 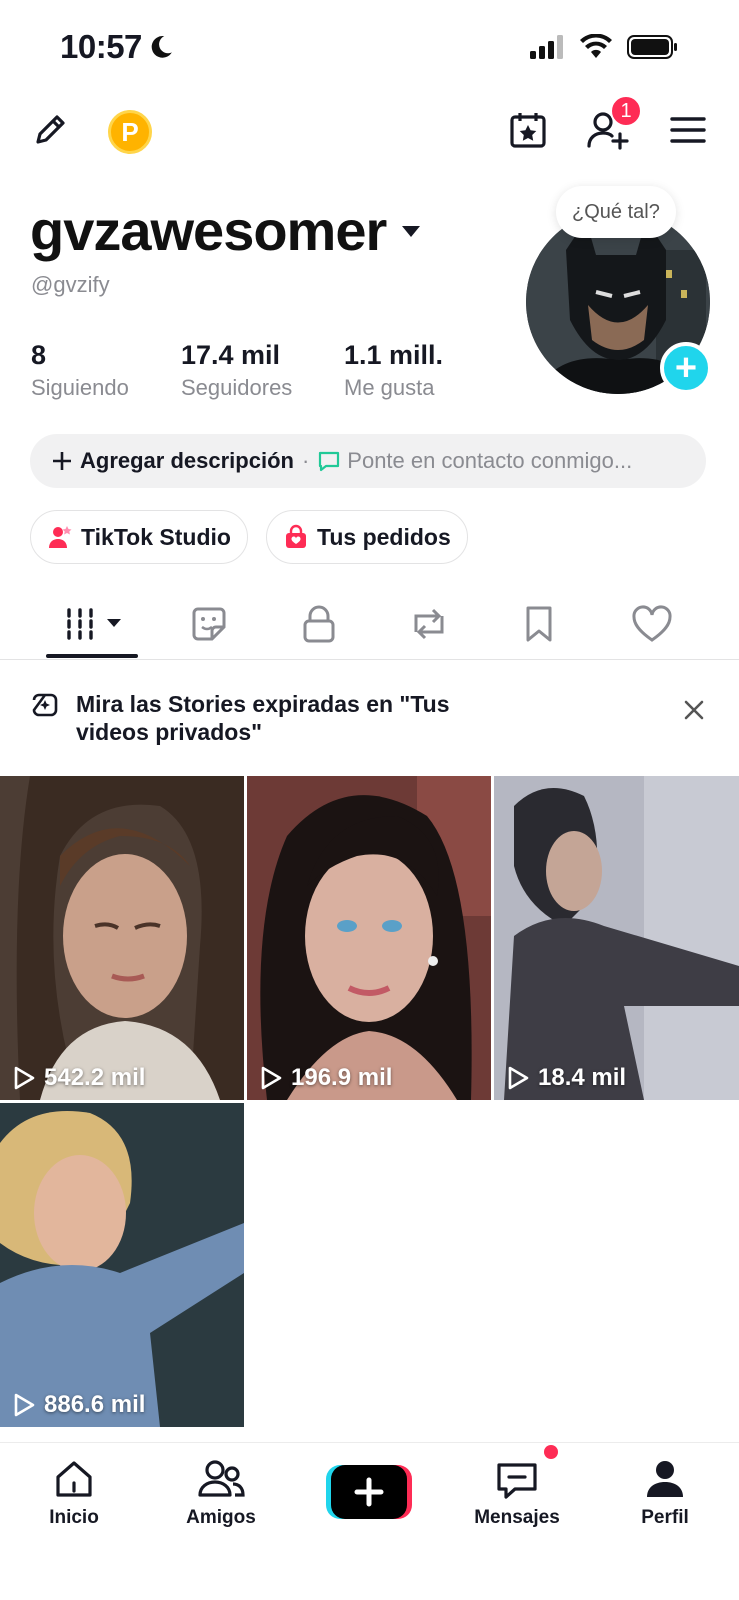 I want to click on pill-label: TikTok Studio, so click(x=156, y=536).